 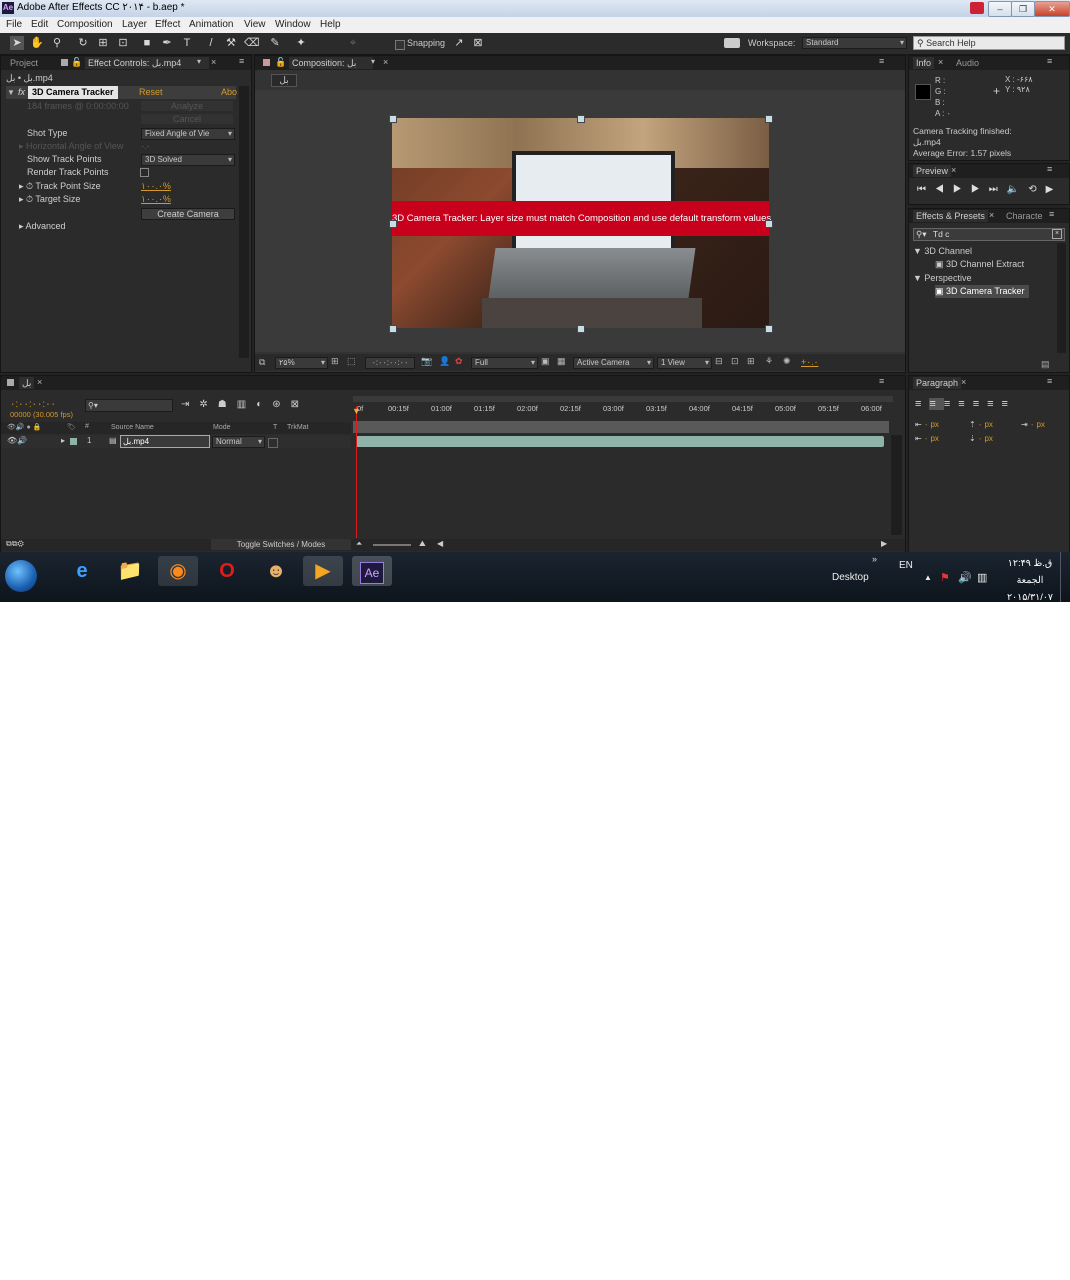 What do you see at coordinates (944, 189) in the screenshot?
I see `prev-frame-icon: ◀` at bounding box center [944, 189].